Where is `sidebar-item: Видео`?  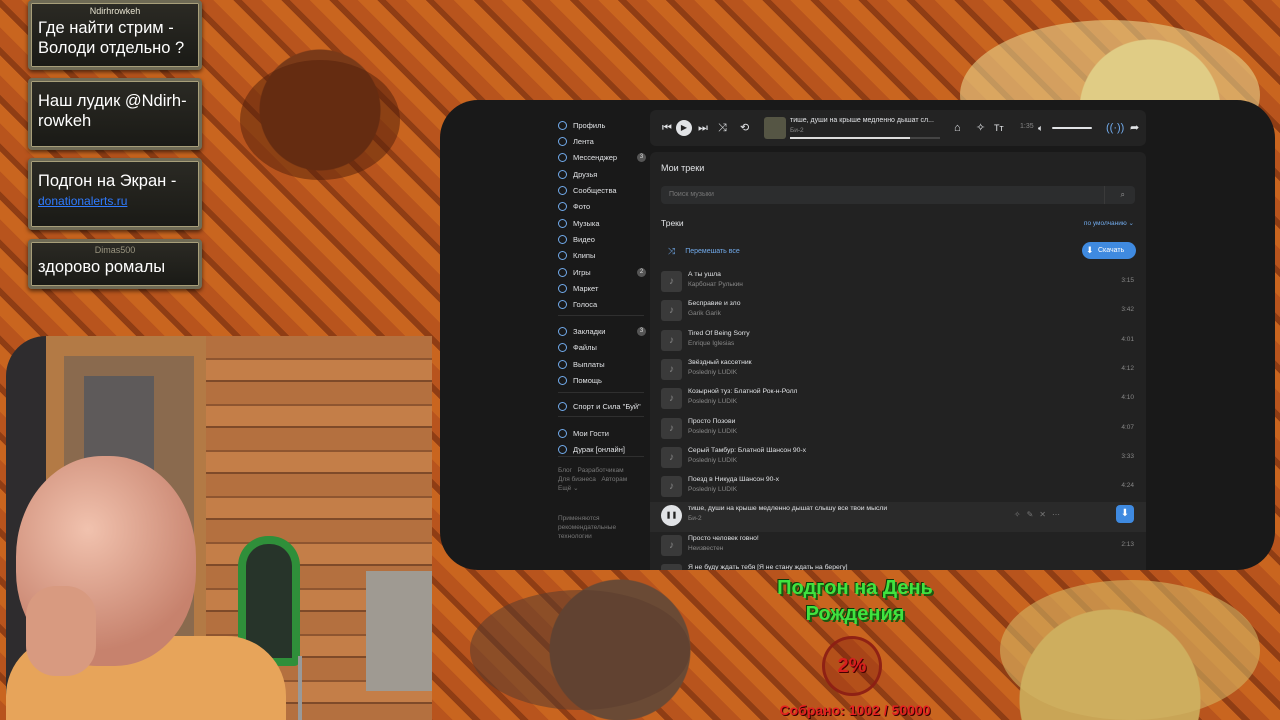
sidebar-item: Видео is located at coordinates (602, 239).